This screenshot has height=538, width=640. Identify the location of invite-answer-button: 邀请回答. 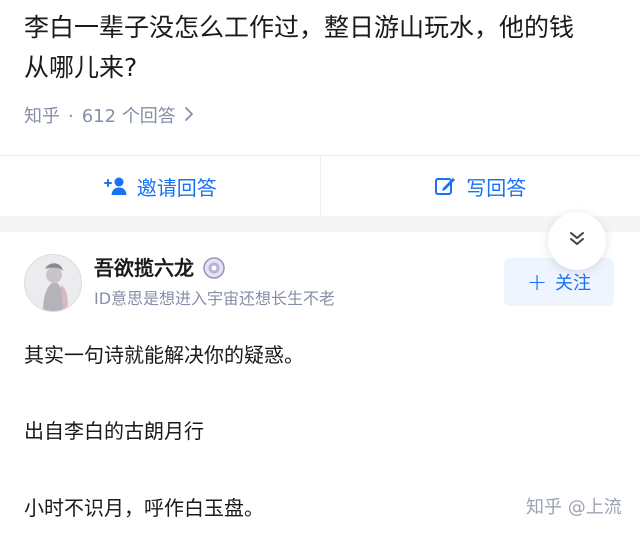
(160, 186).